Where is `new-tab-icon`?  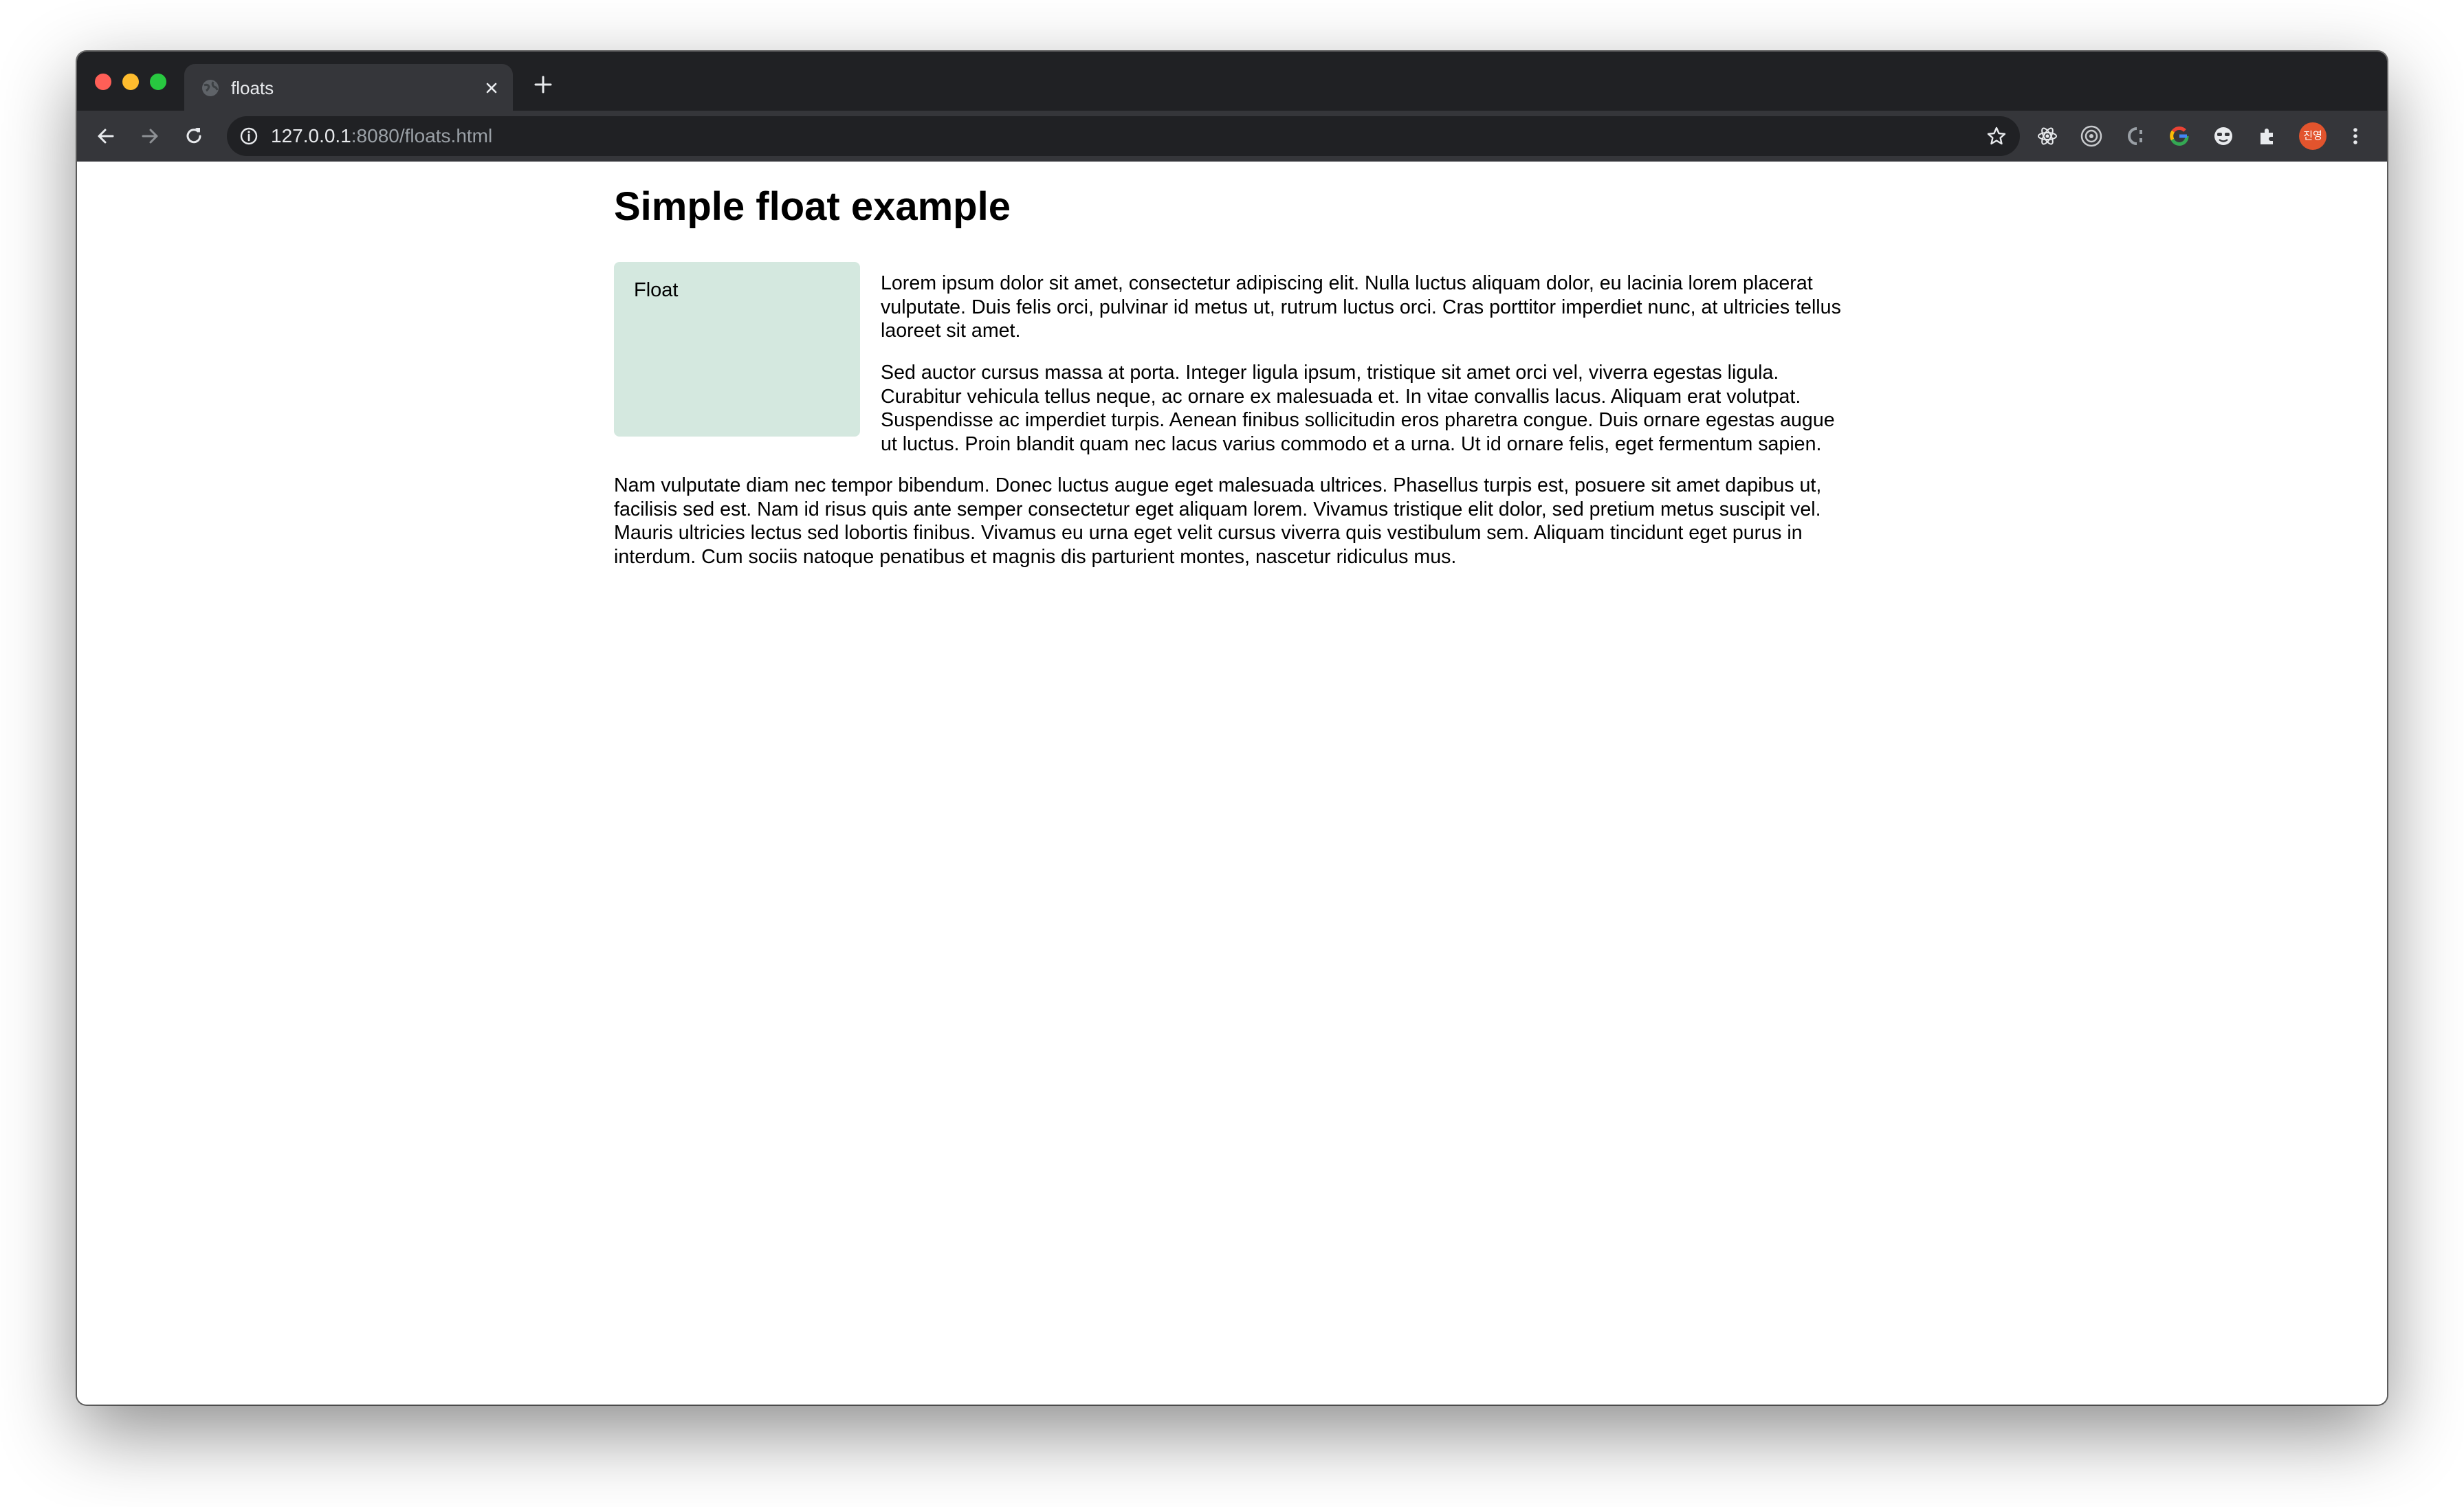 new-tab-icon is located at coordinates (543, 85).